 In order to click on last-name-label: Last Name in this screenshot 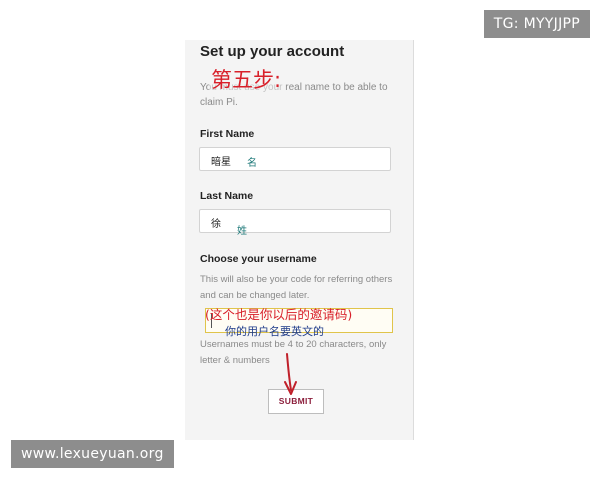, I will do `click(227, 196)`.